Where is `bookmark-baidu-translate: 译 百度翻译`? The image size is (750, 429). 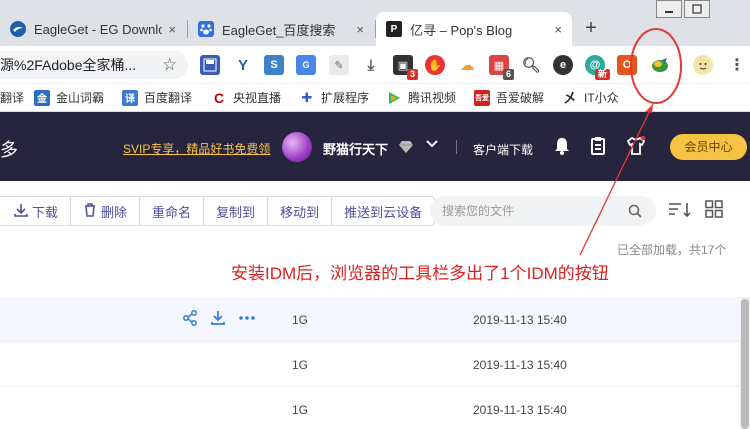
bookmark-baidu-translate: 译 百度翻译 is located at coordinates (157, 97).